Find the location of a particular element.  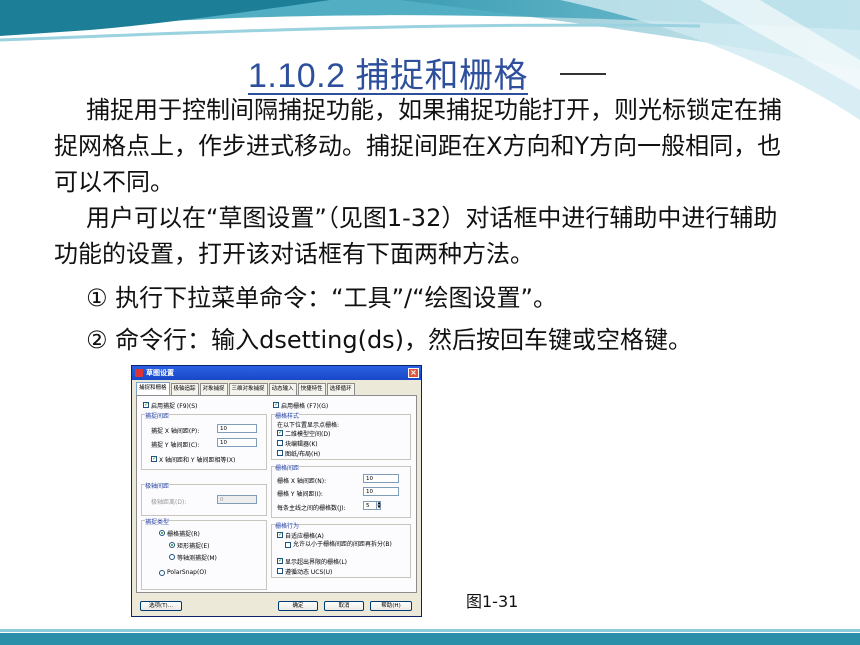

tab-object-snap: 对象捕捉 is located at coordinates (213, 389).